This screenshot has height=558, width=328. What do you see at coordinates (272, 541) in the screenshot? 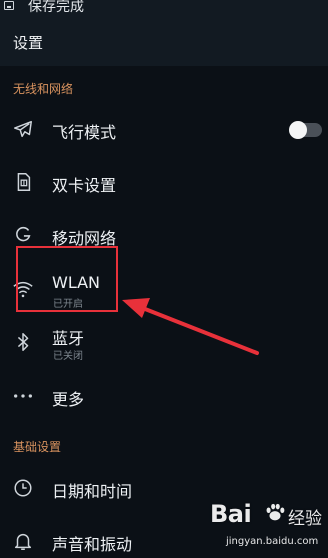
I see `watermark-url: jingyan.baidu.com` at bounding box center [272, 541].